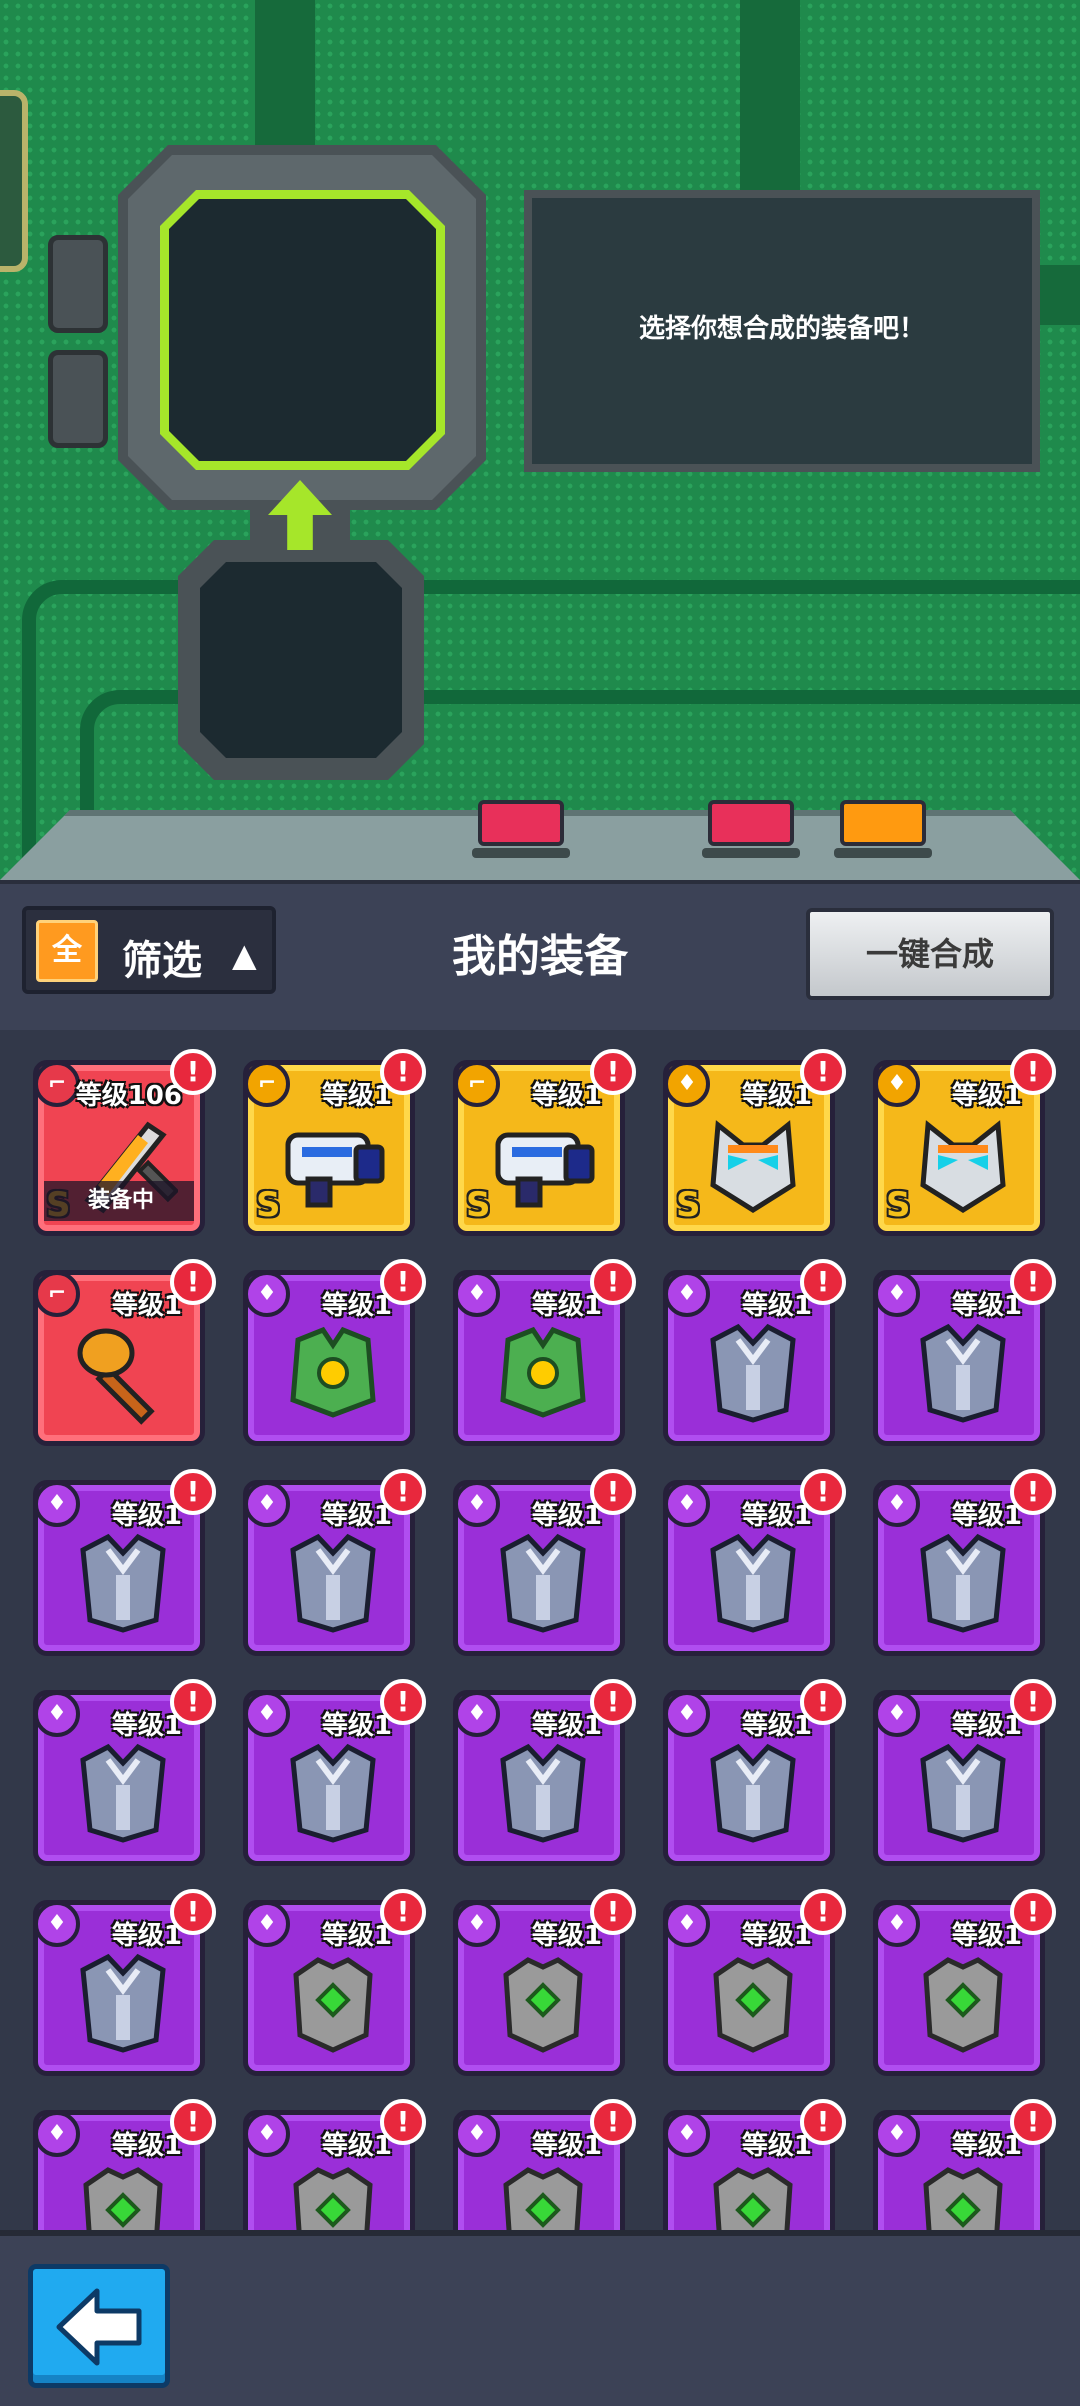 This screenshot has height=2406, width=1080. What do you see at coordinates (302, 330) in the screenshot?
I see `result-slot` at bounding box center [302, 330].